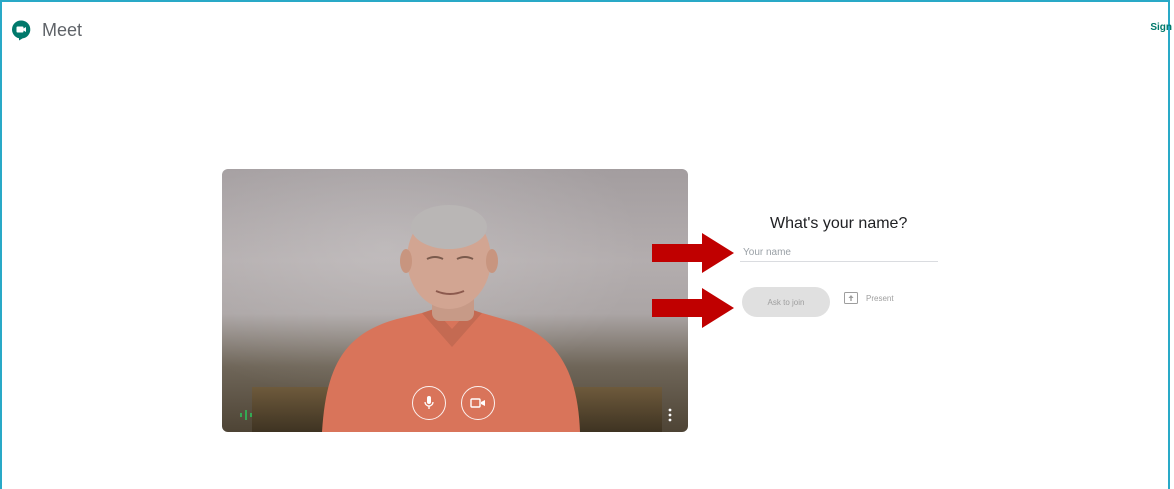 This screenshot has height=489, width=1174. I want to click on present-button: Present, so click(869, 298).